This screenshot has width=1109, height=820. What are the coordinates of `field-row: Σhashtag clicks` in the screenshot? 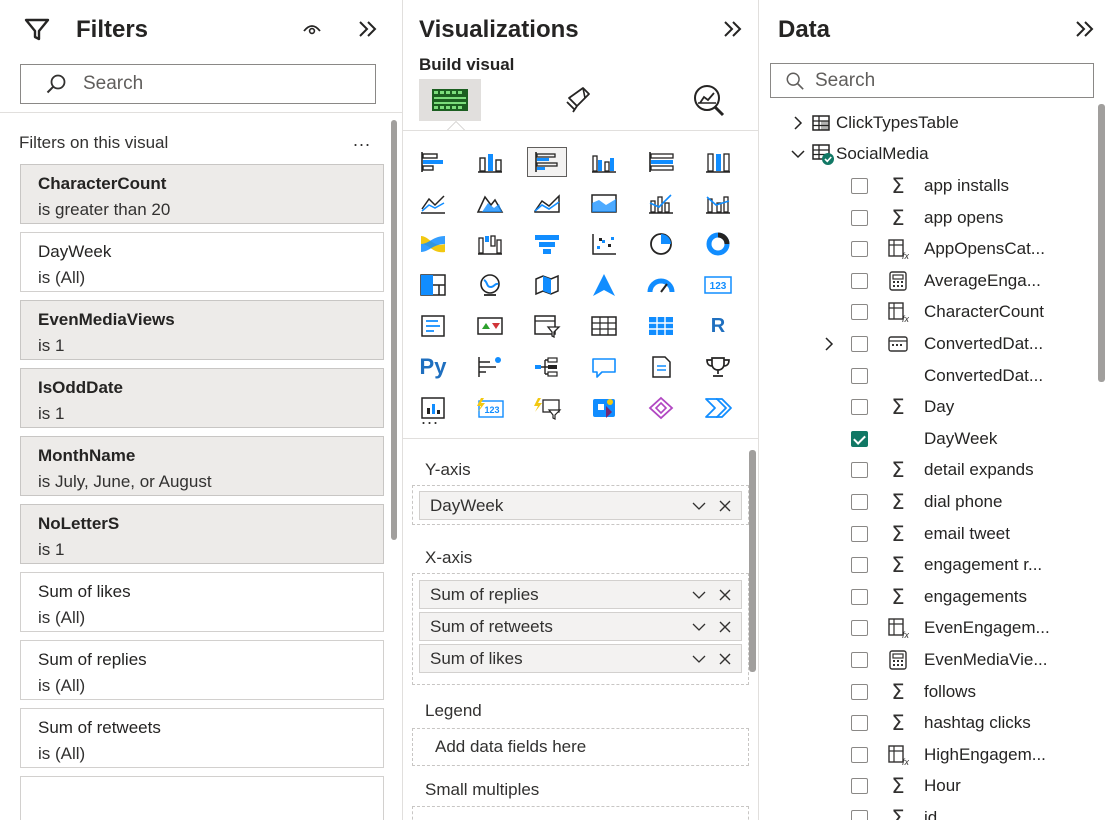 It's located at (929, 723).